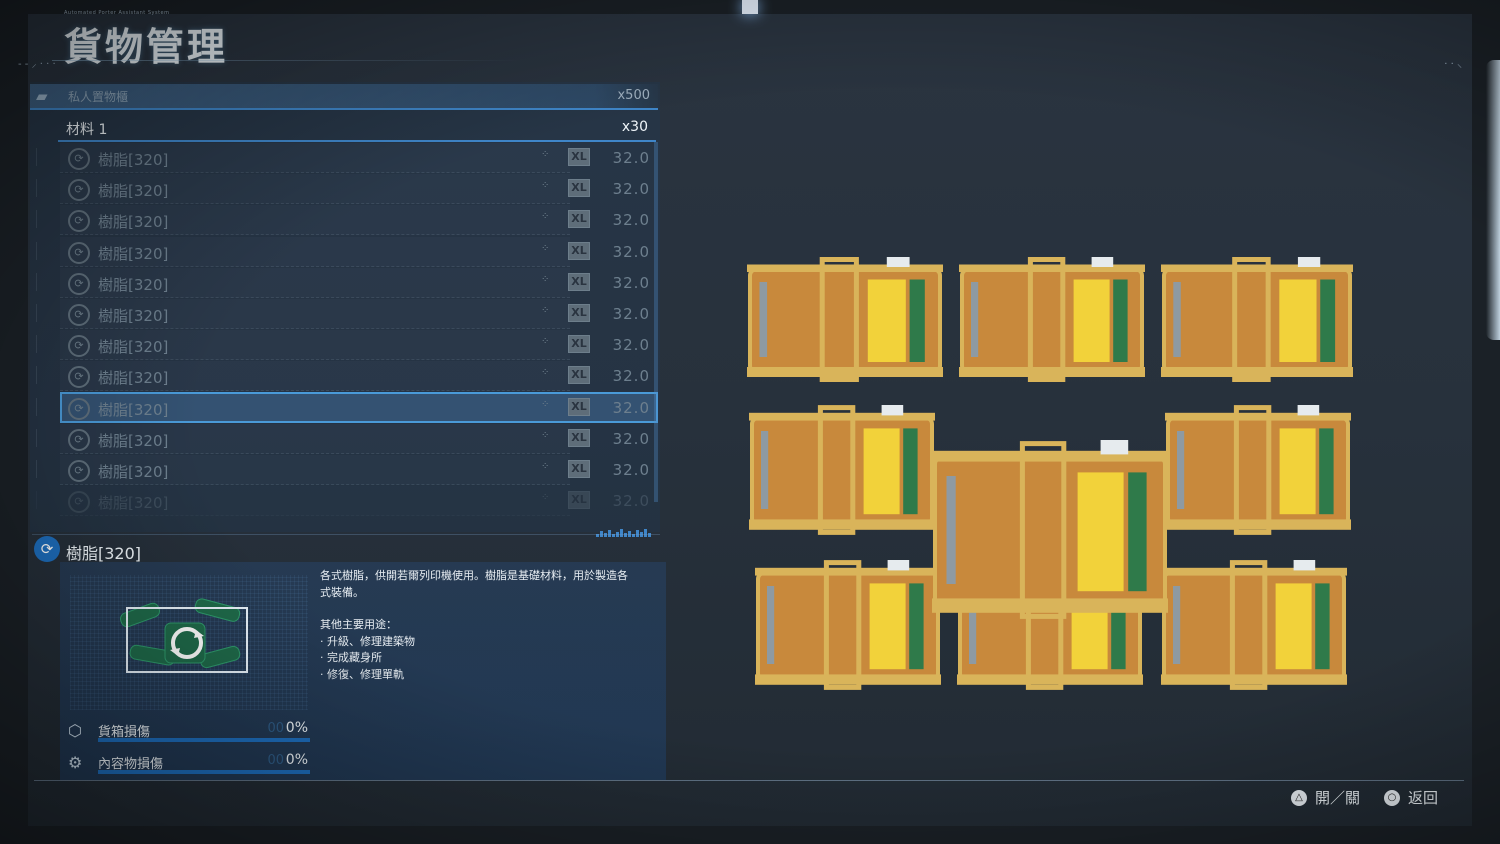 The image size is (1500, 844). Describe the element at coordinates (87, 130) in the screenshot. I see `category-label: 材料 1` at that location.